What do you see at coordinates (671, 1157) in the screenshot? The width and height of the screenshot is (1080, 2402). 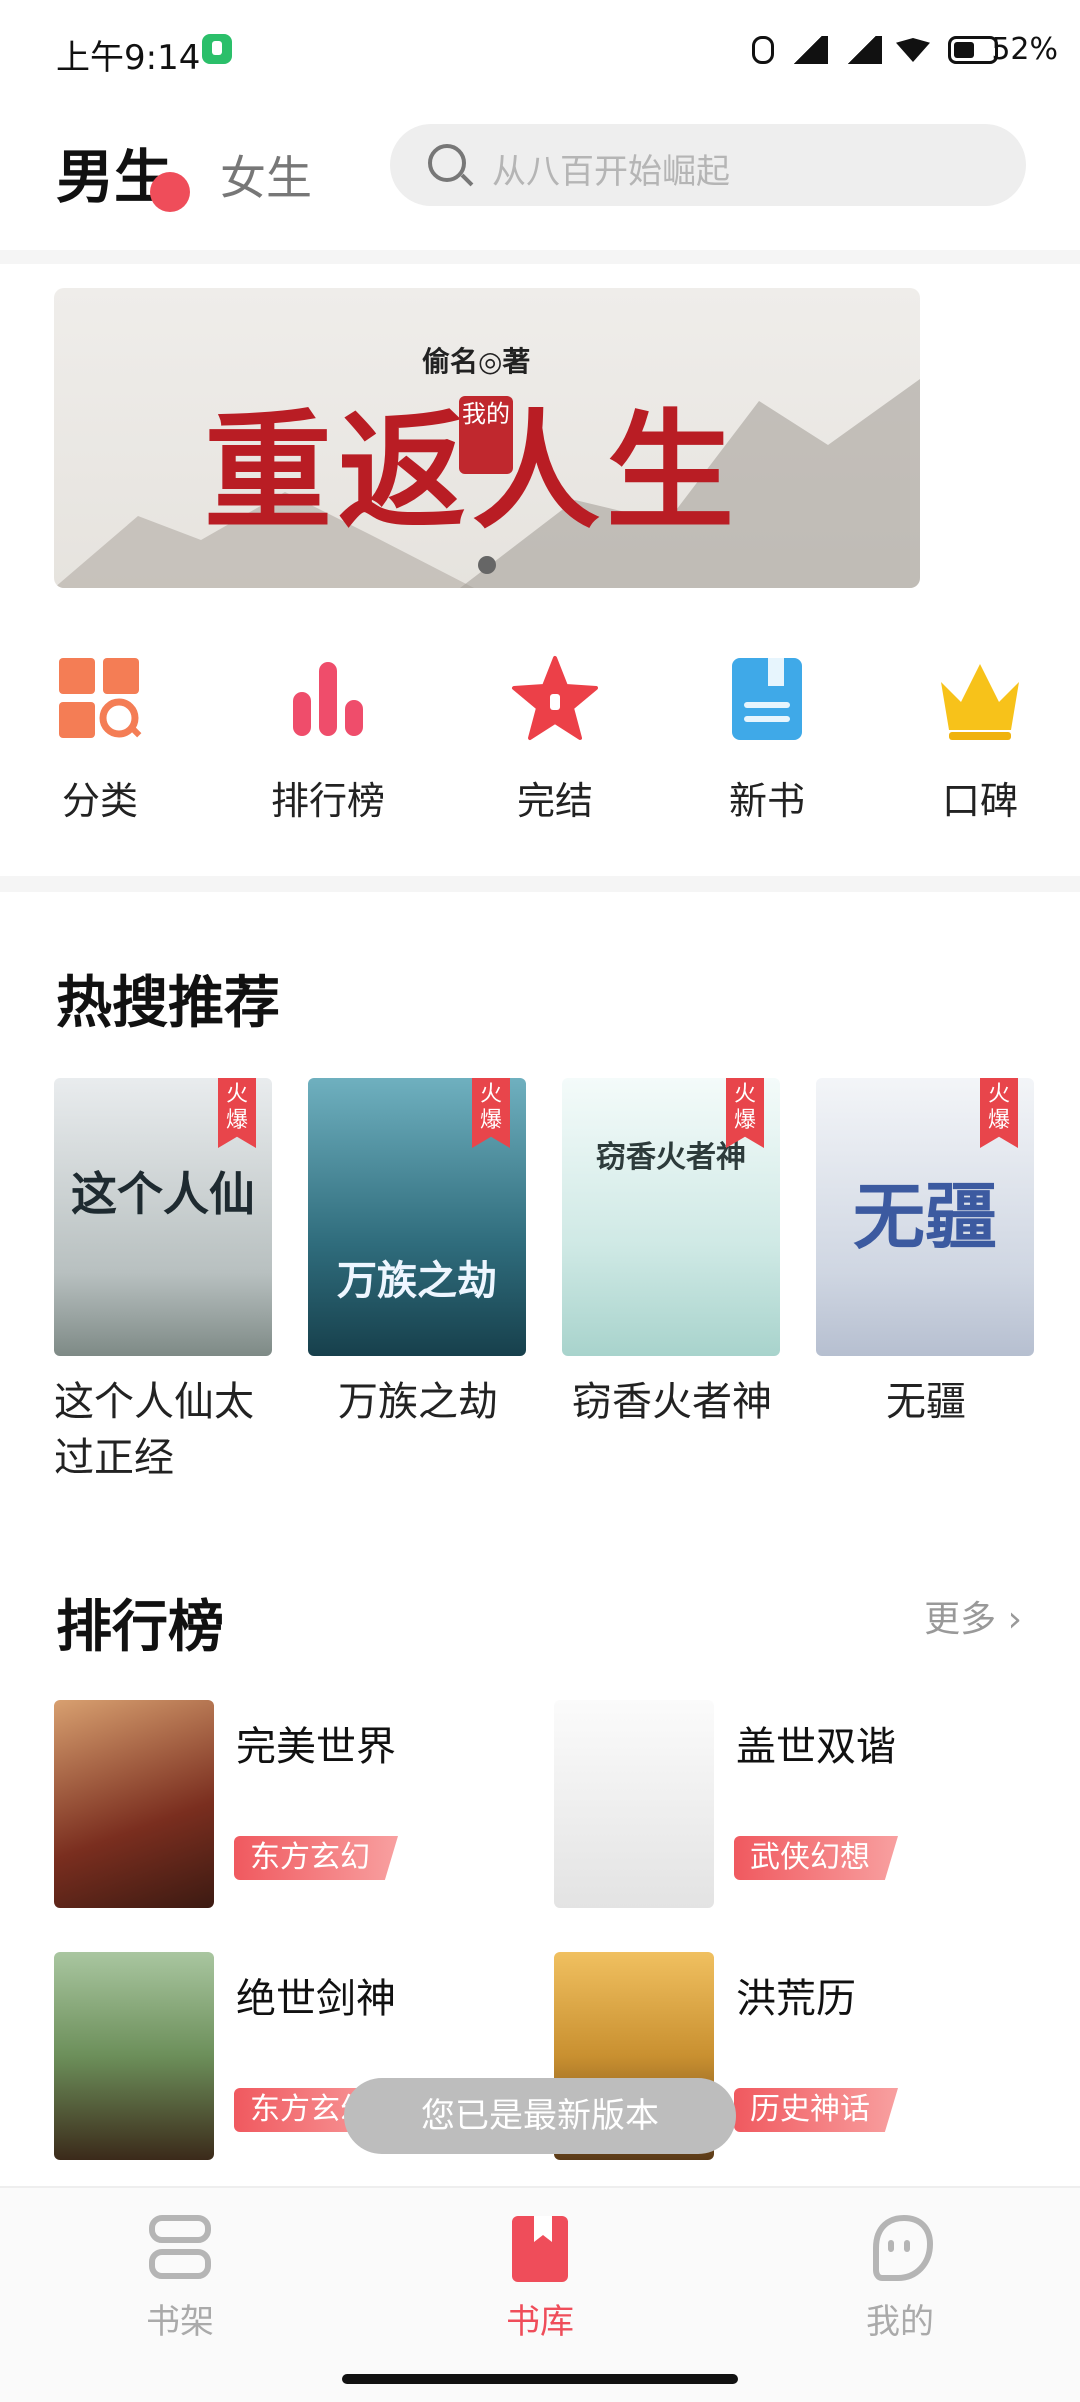 I see `cover-title: 窃香火者神` at bounding box center [671, 1157].